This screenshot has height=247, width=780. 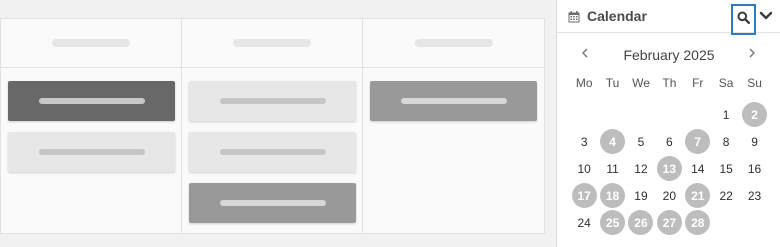 I want to click on day-cell: 10, so click(x=584, y=168).